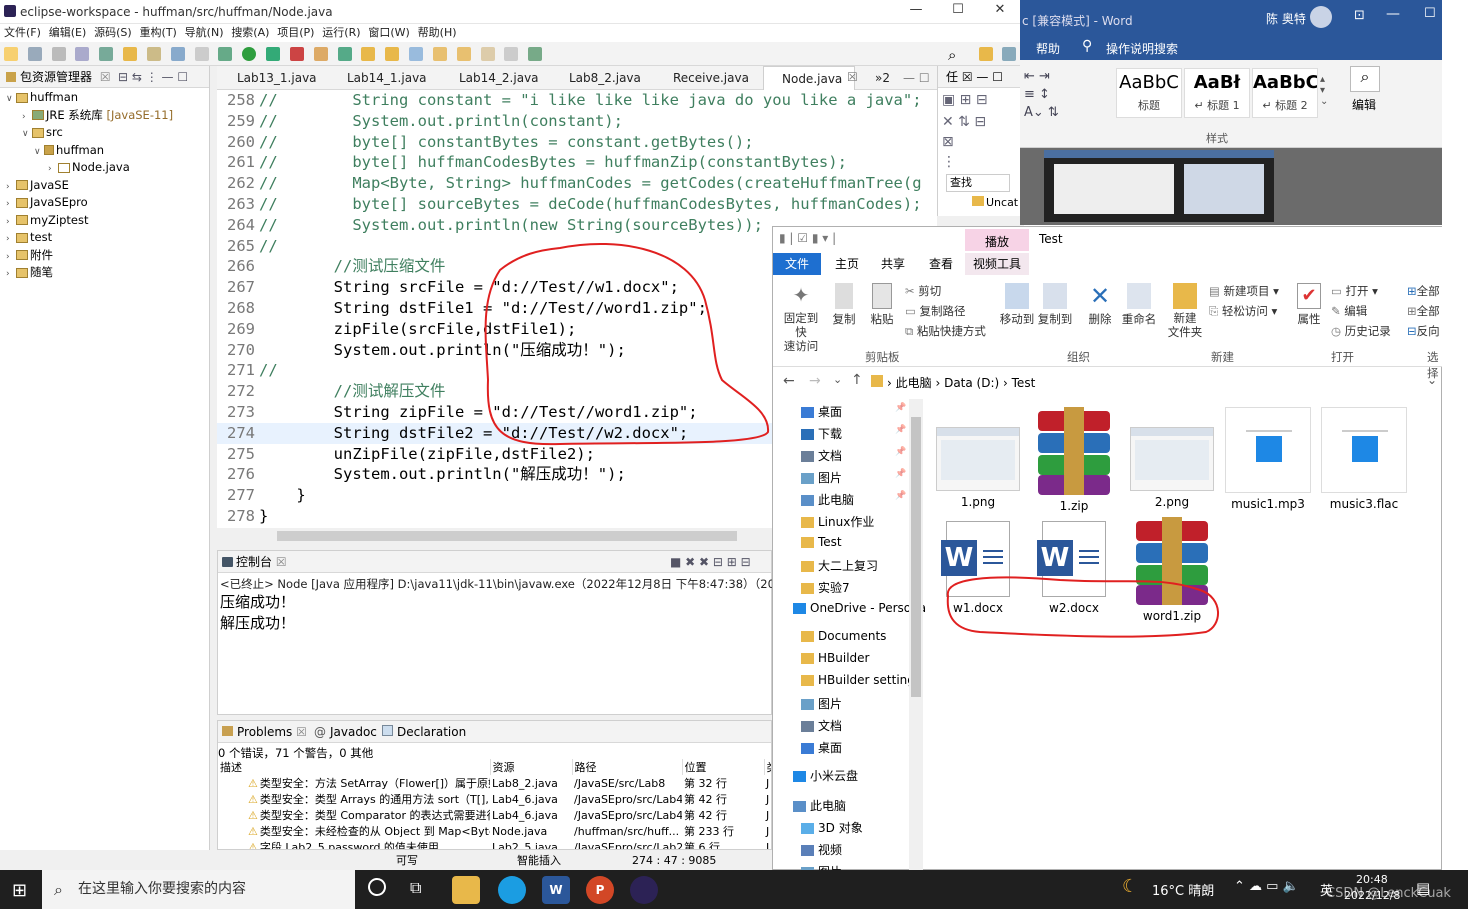 The image size is (1468, 909). I want to click on annotation-circle-files, so click(1082, 607).